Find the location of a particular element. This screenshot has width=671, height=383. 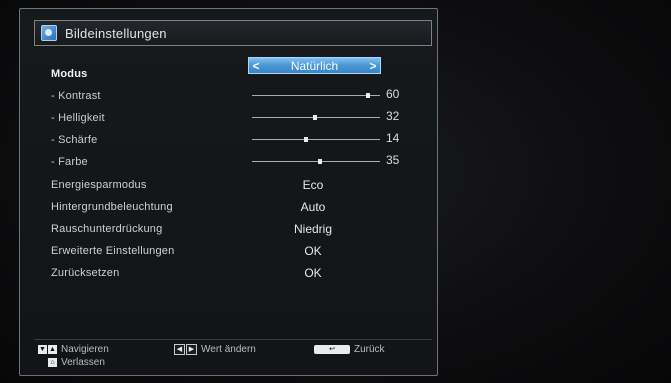

menu-item-erweiterte-einstellungen: Erweiterte Einstellungen is located at coordinates (112, 251).